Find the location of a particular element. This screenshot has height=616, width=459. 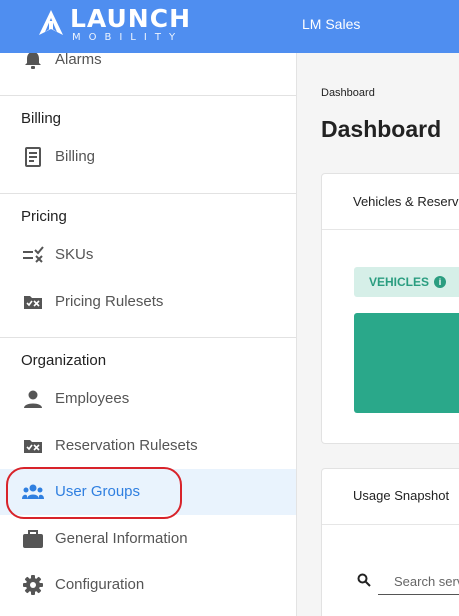

vehicles-reservations-card: Vehicles & Reservations VEHICLES i is located at coordinates (390, 308).